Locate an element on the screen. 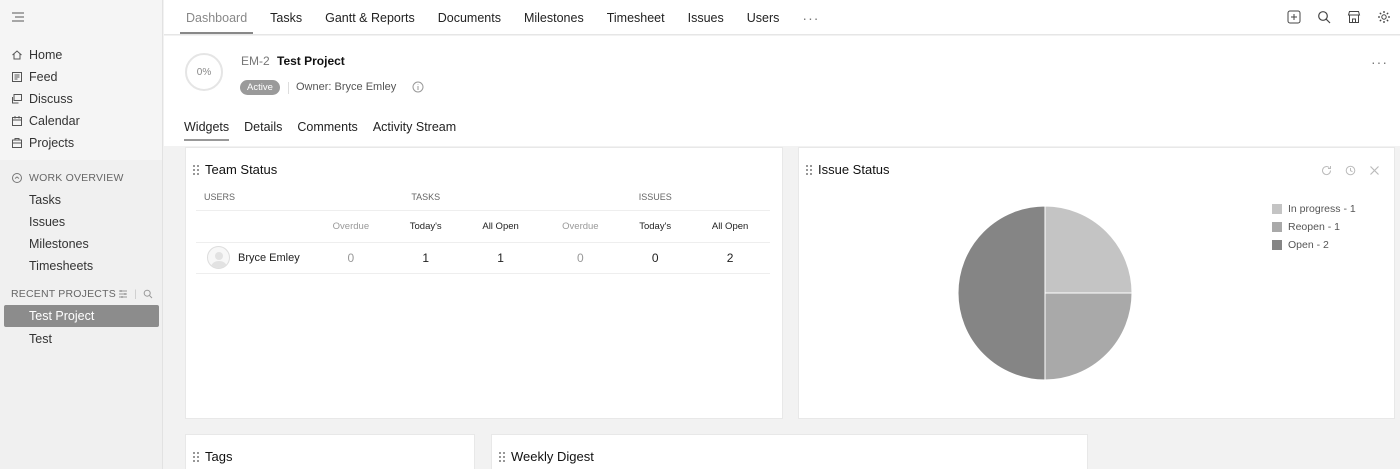 Image resolution: width=1400 pixels, height=469 pixels. more-tabs-button: ··· is located at coordinates (810, 17).